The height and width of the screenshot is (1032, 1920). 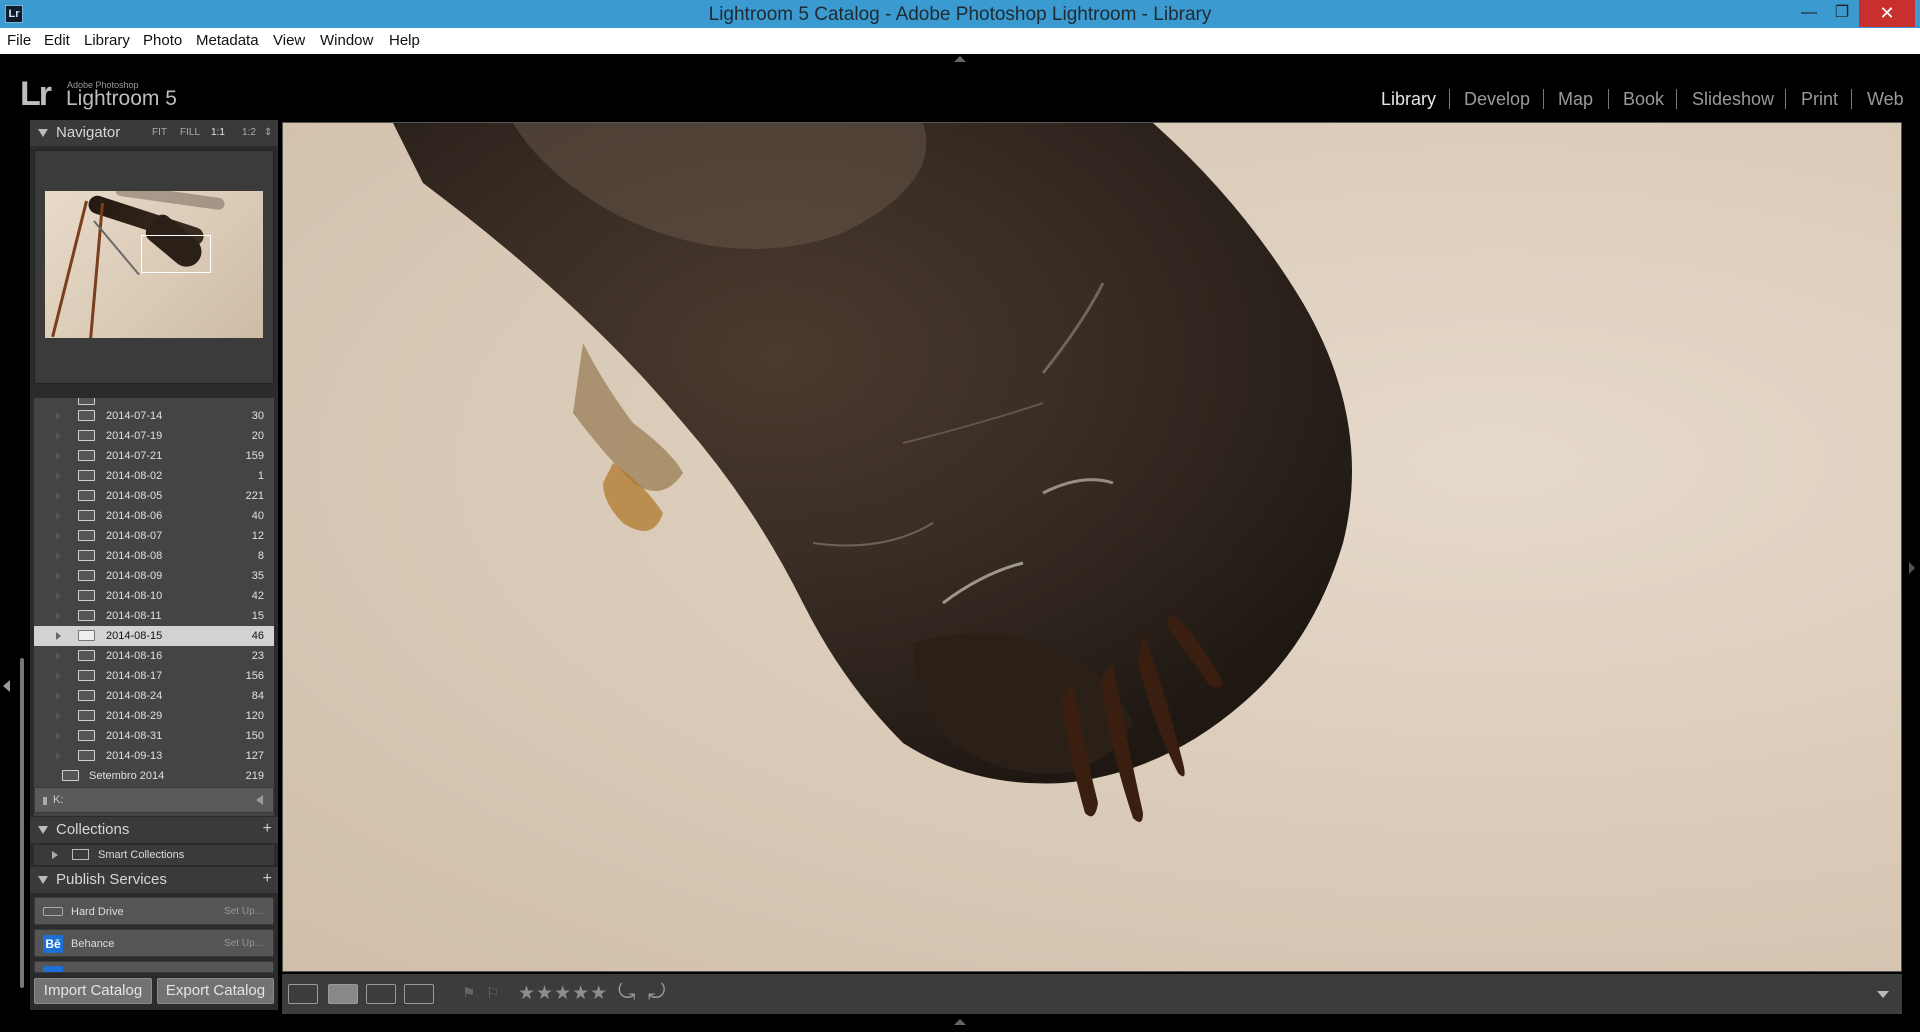 I want to click on add-collection-button: +, so click(x=267, y=829).